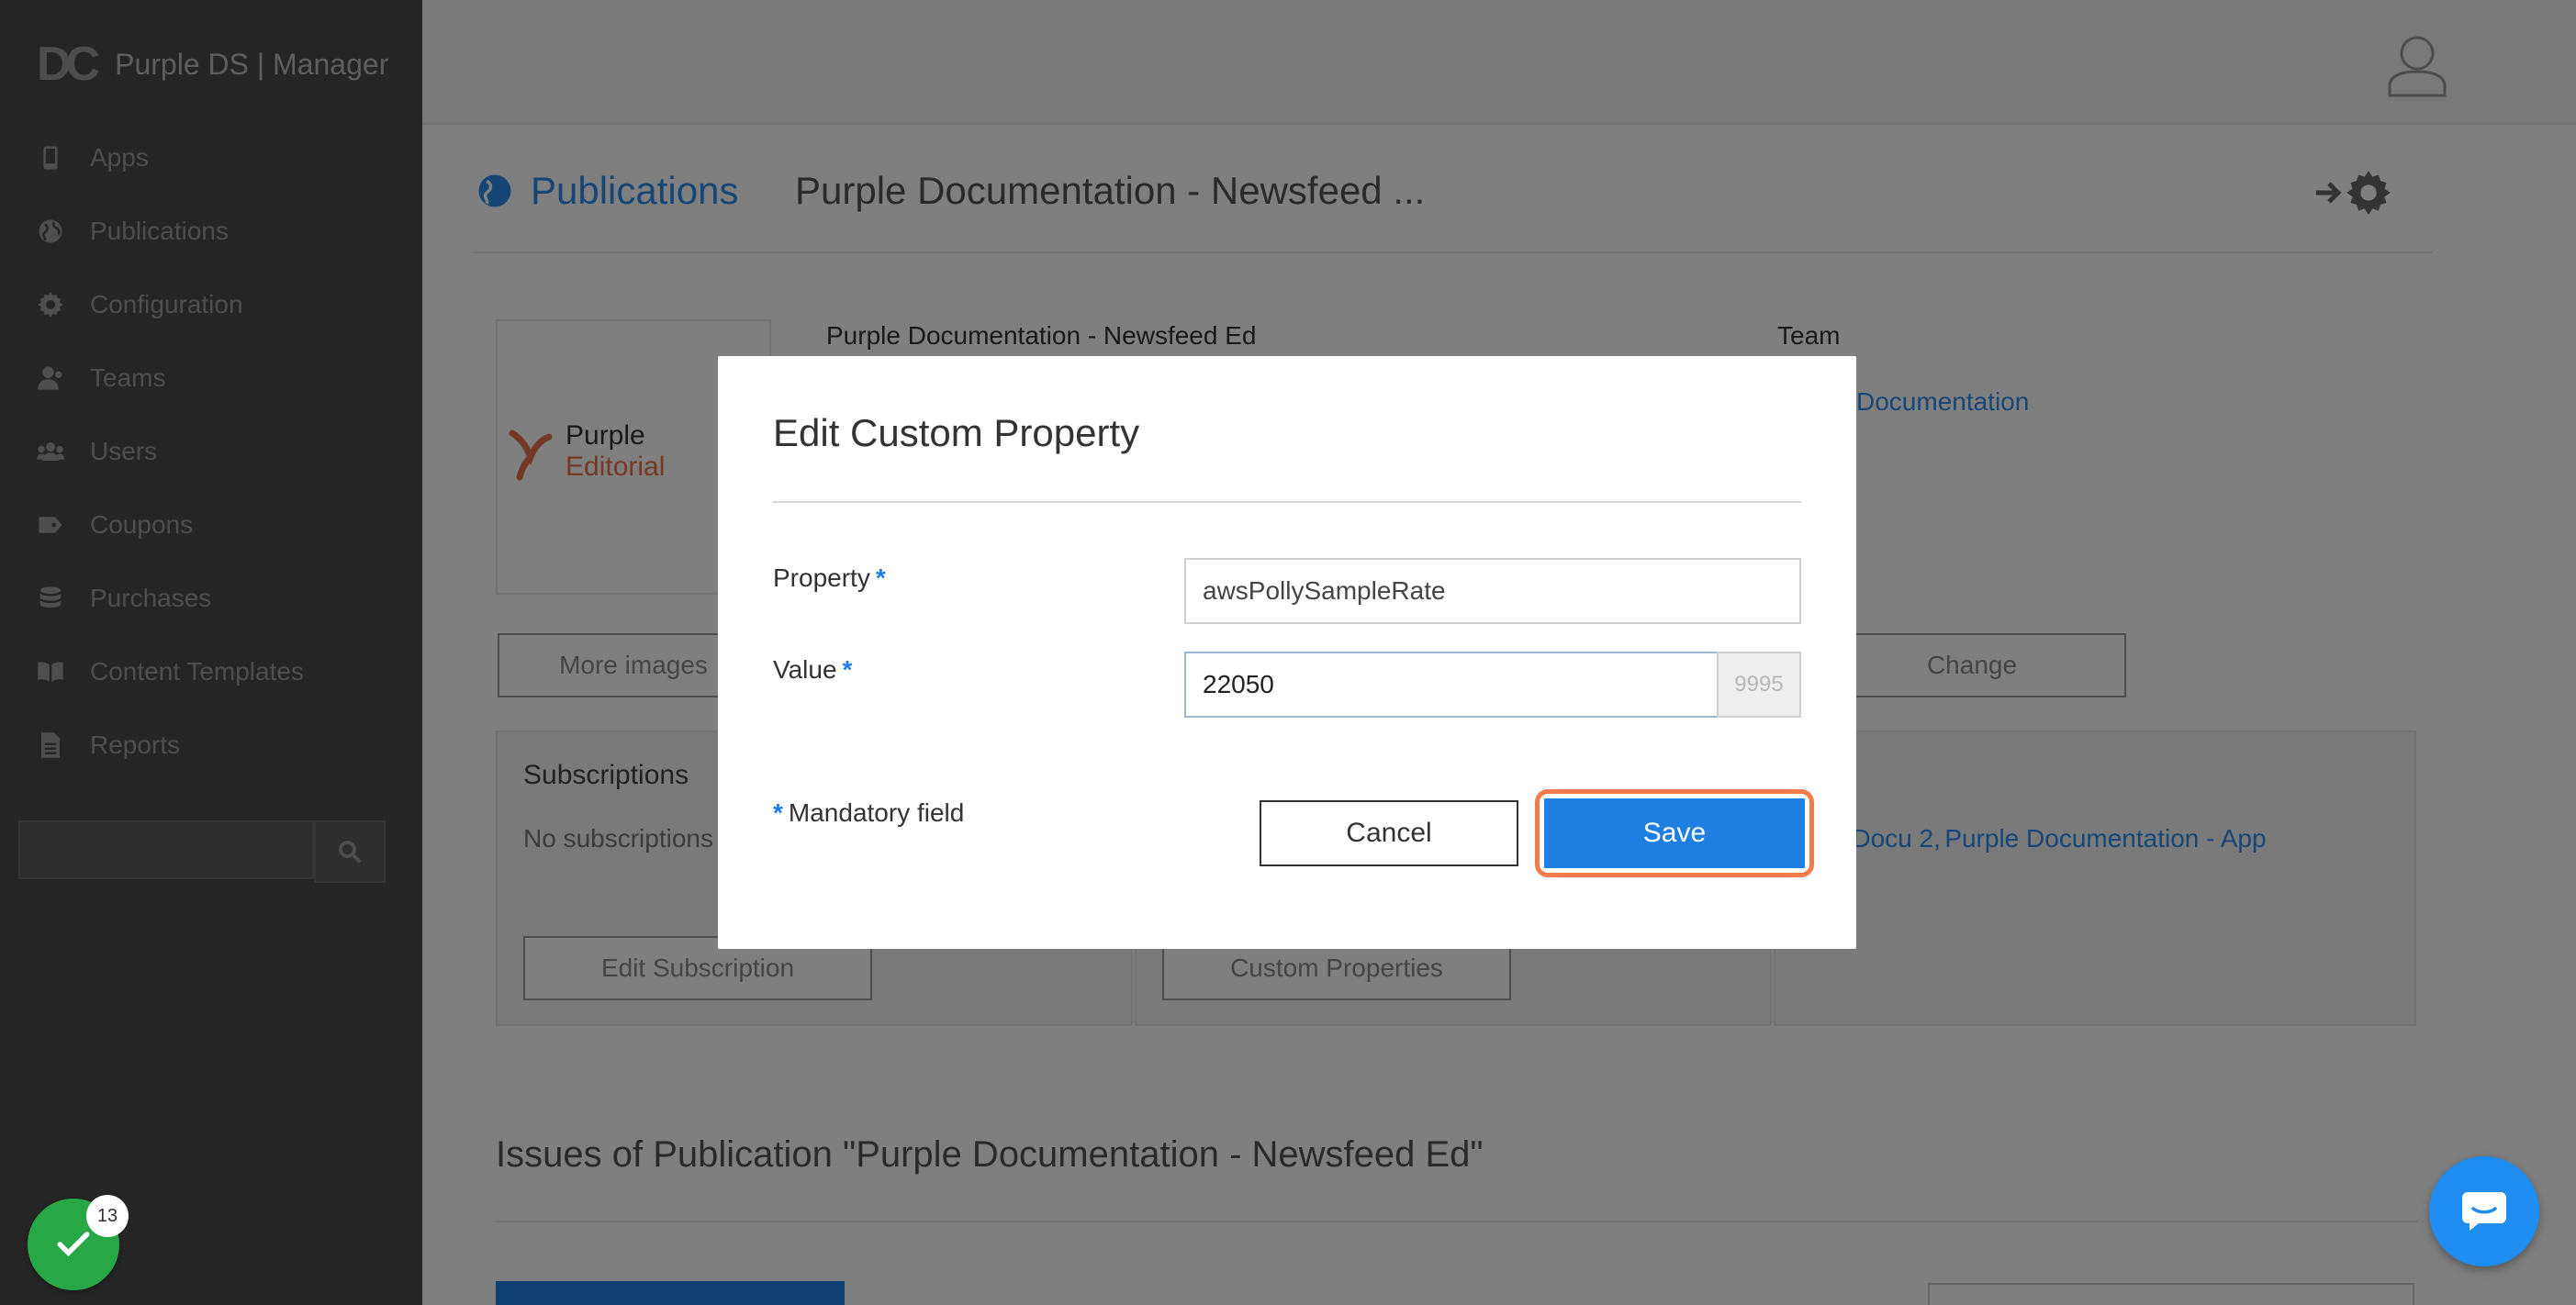 Image resolution: width=2576 pixels, height=1305 pixels. What do you see at coordinates (1492, 591) in the screenshot?
I see `property-input: awsPollySampleRate` at bounding box center [1492, 591].